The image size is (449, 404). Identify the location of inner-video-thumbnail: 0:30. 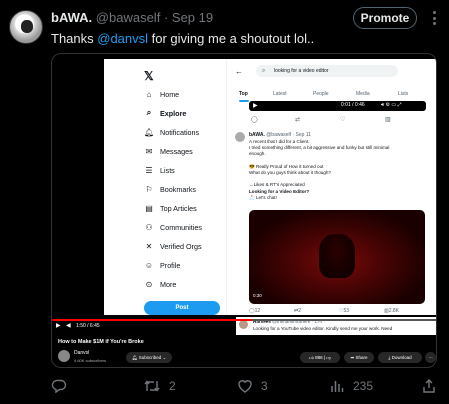
(337, 257).